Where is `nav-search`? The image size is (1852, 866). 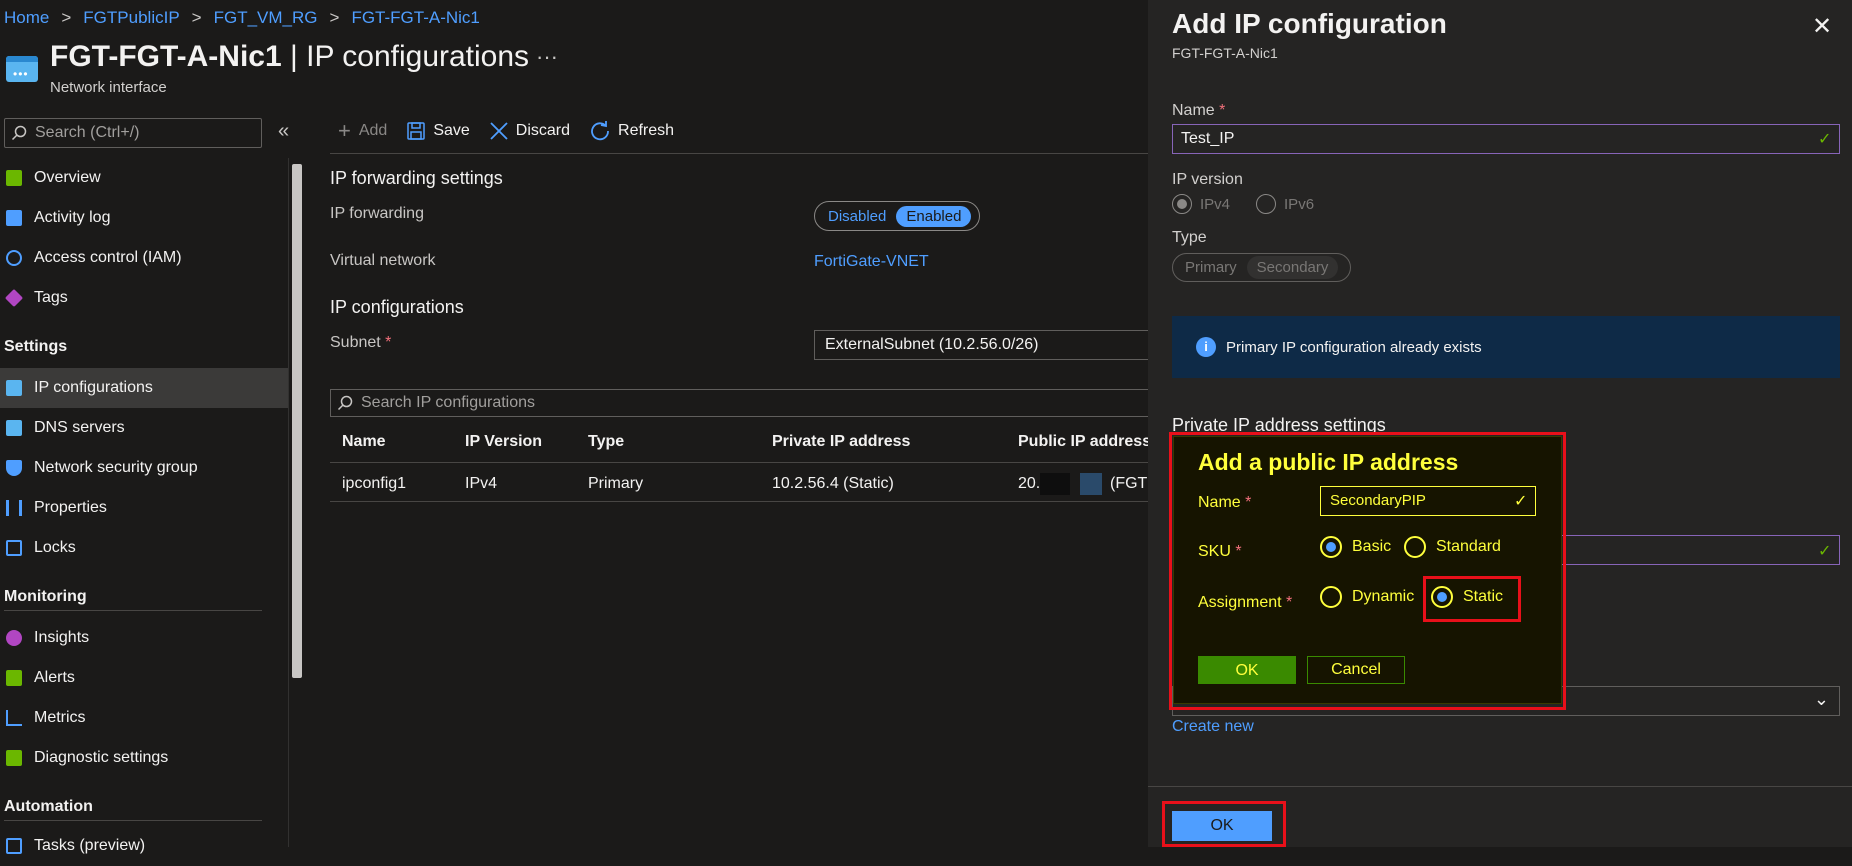 nav-search is located at coordinates (133, 133).